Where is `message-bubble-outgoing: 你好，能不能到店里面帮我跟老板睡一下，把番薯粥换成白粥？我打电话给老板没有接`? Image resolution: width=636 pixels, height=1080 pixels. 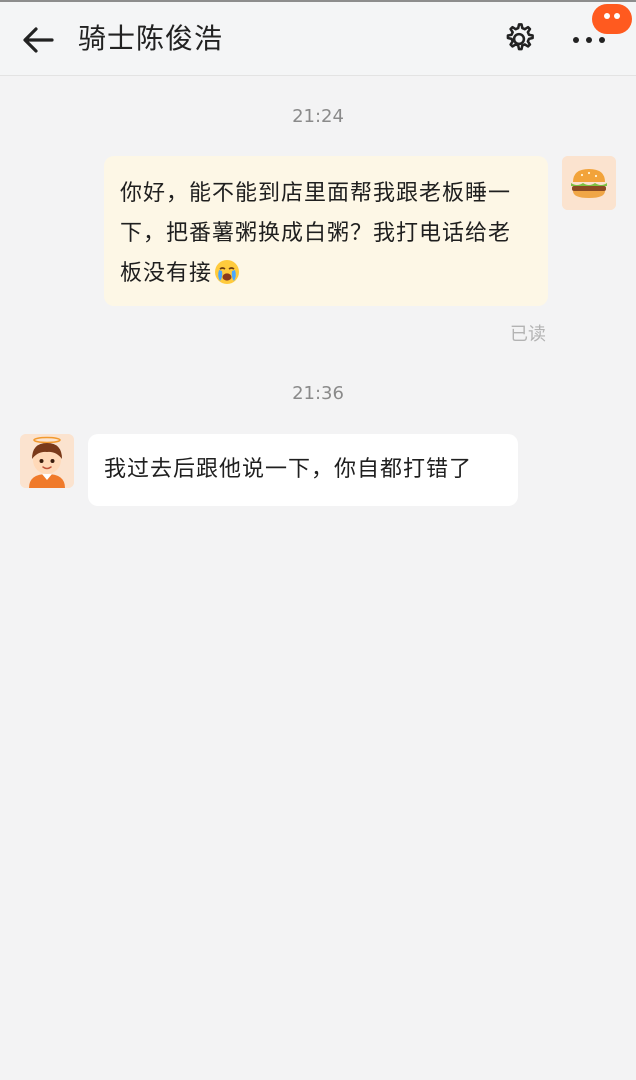 message-bubble-outgoing: 你好，能不能到店里面帮我跟老板睡一下，把番薯粥换成白粥？我打电话给老板没有接 is located at coordinates (326, 231).